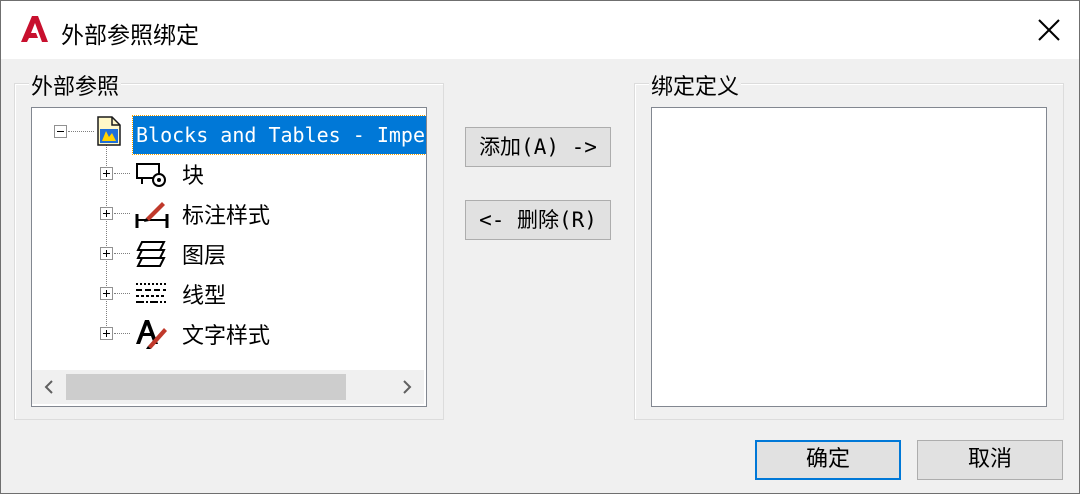  Describe the element at coordinates (152, 215) in the screenshot. I see `dimension-style-icon` at that location.